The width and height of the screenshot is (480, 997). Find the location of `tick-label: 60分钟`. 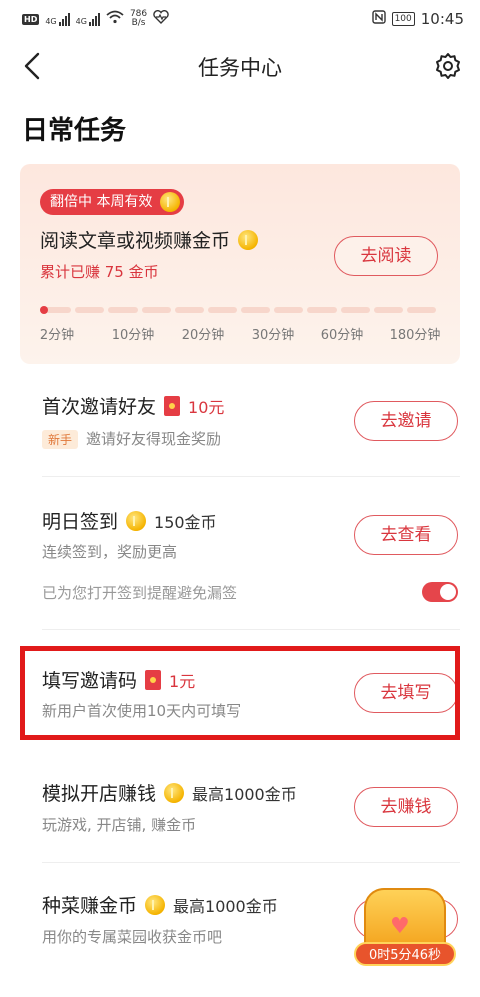

tick-label: 60分钟 is located at coordinates (342, 335).